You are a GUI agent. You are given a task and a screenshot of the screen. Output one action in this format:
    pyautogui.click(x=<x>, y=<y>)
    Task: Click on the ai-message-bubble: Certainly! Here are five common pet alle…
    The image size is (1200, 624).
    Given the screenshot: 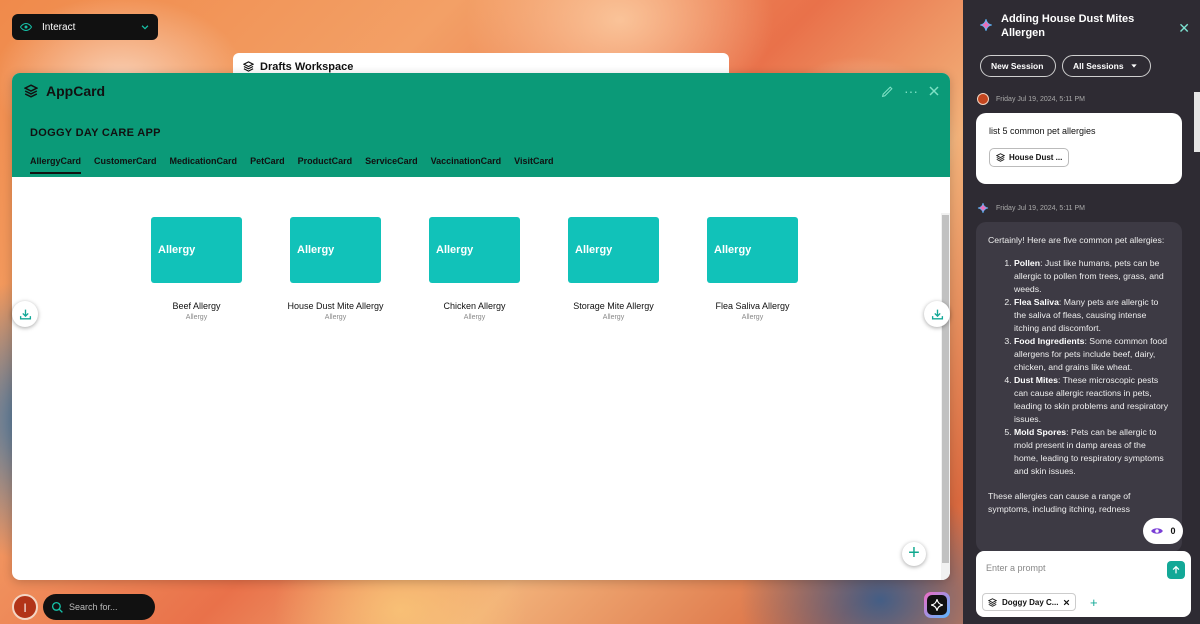 What is the action you would take?
    pyautogui.click(x=1079, y=387)
    